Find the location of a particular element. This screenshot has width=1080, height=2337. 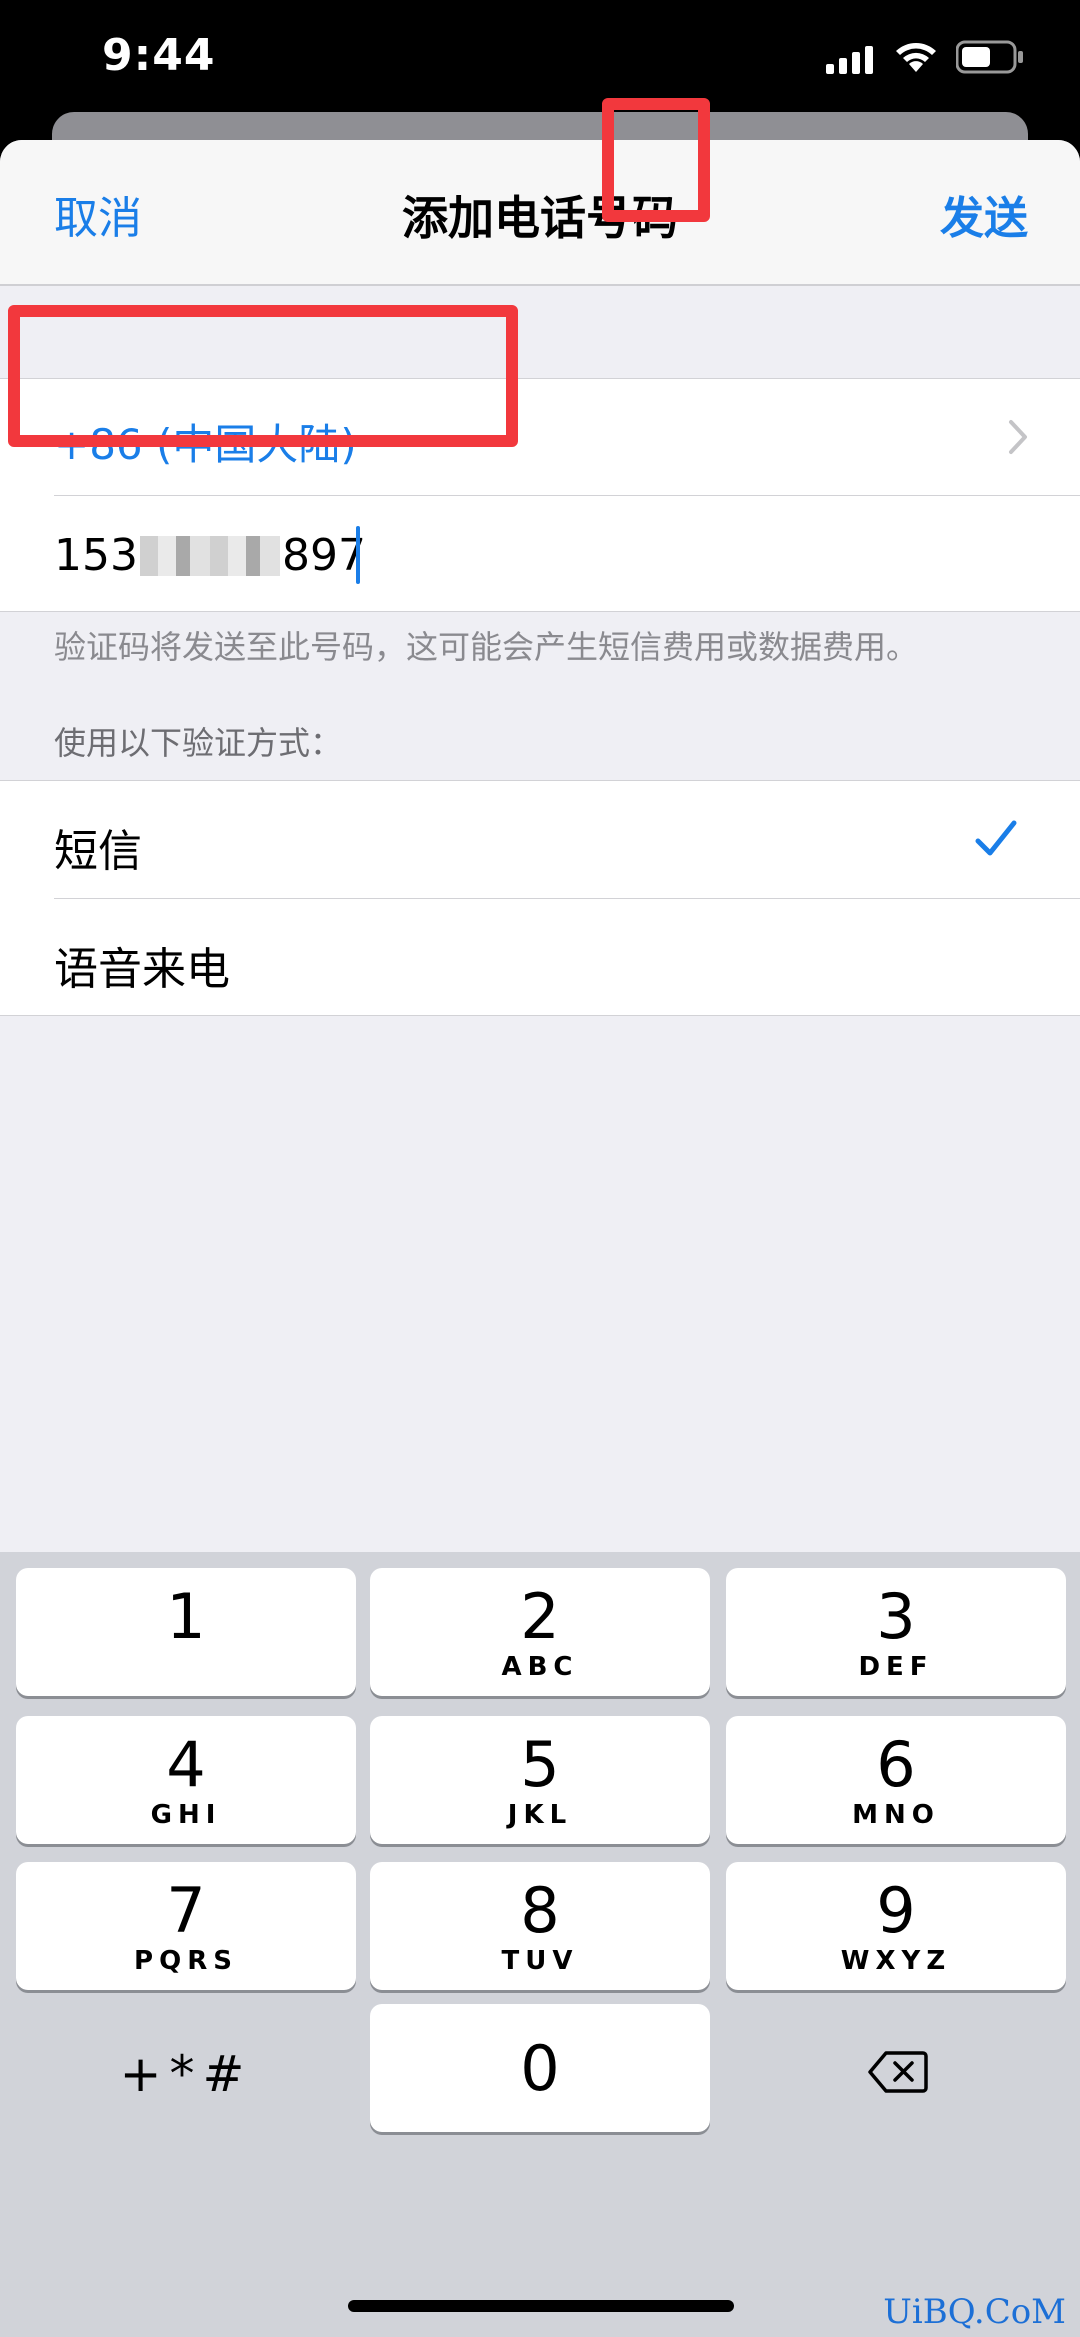

highlight-phone is located at coordinates (263, 376).